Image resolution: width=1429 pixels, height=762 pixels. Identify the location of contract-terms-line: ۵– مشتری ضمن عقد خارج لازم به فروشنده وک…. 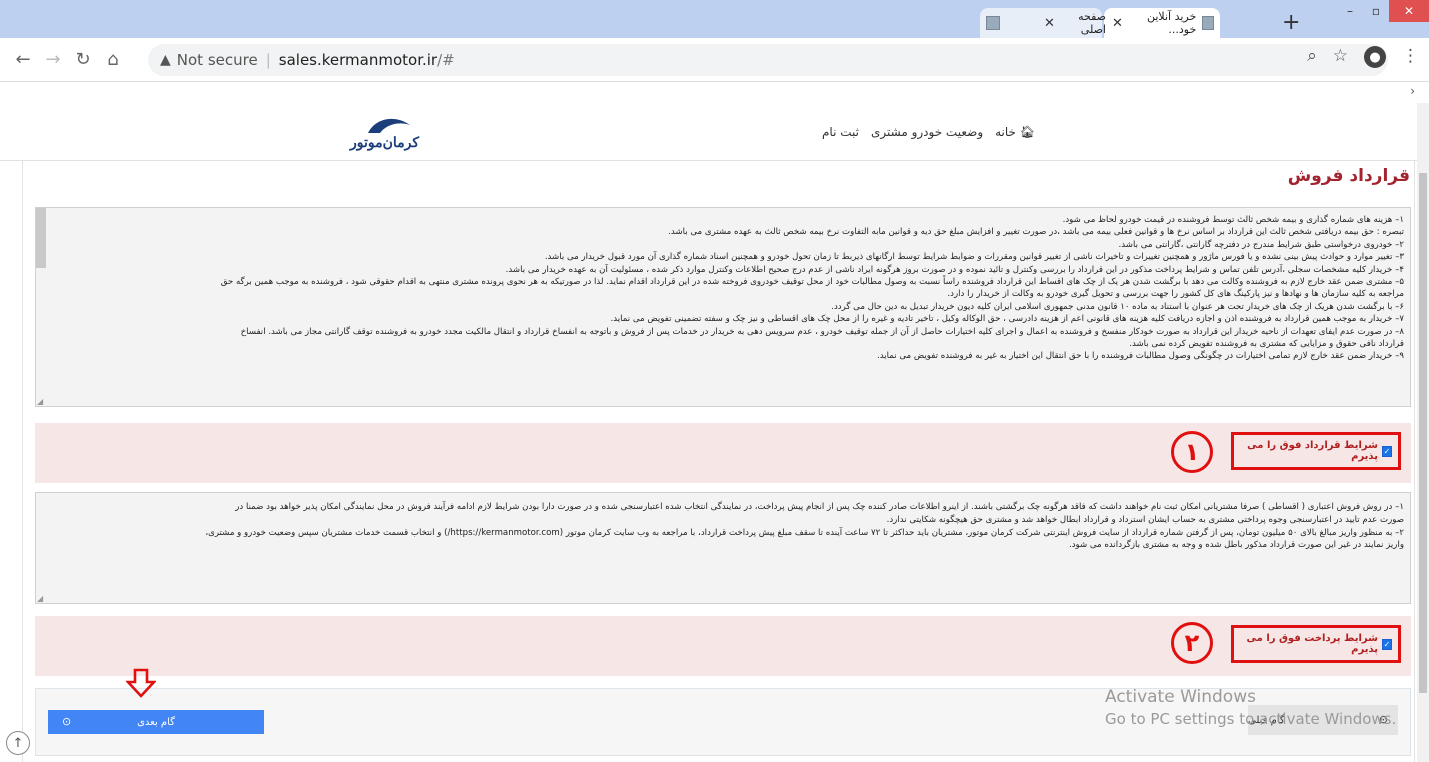
(812, 282).